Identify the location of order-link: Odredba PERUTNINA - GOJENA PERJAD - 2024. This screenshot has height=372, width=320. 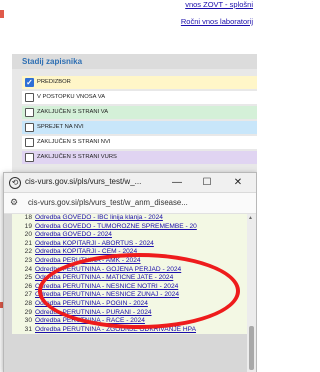
(108, 269).